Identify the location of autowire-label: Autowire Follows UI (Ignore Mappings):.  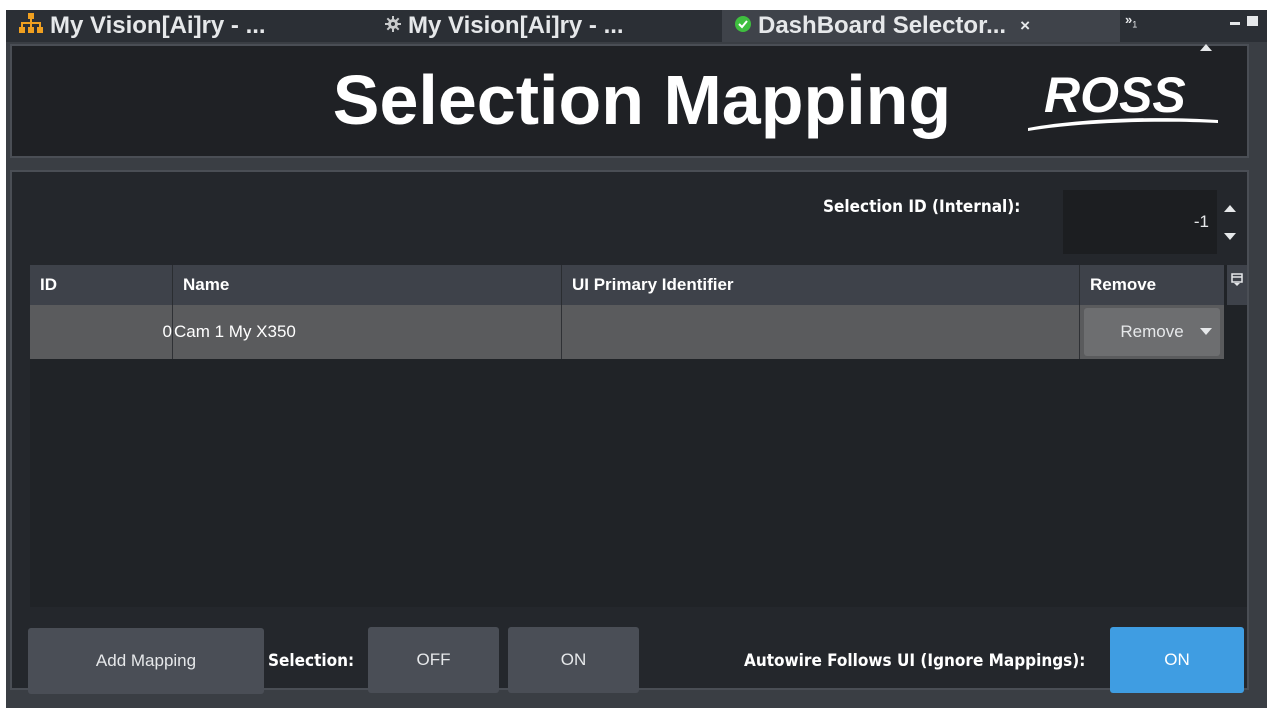
(915, 661).